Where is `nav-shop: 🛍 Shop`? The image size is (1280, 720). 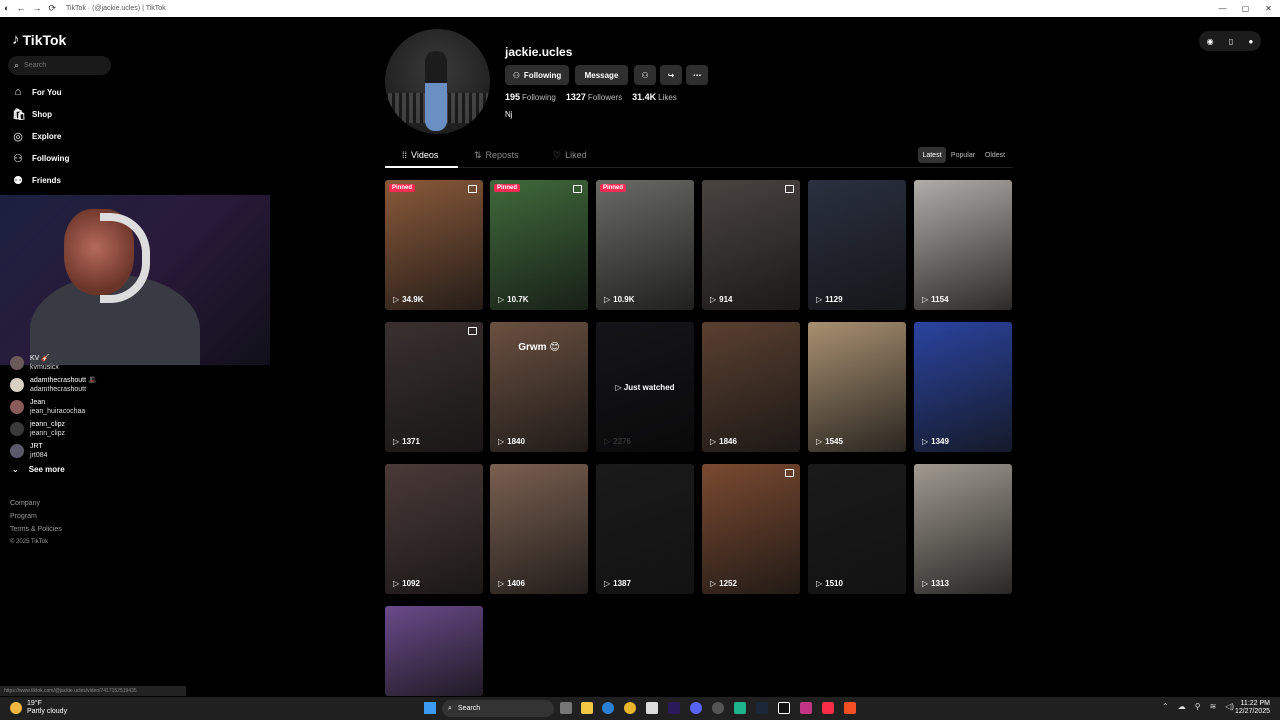
nav-shop: 🛍 Shop is located at coordinates (32, 114).